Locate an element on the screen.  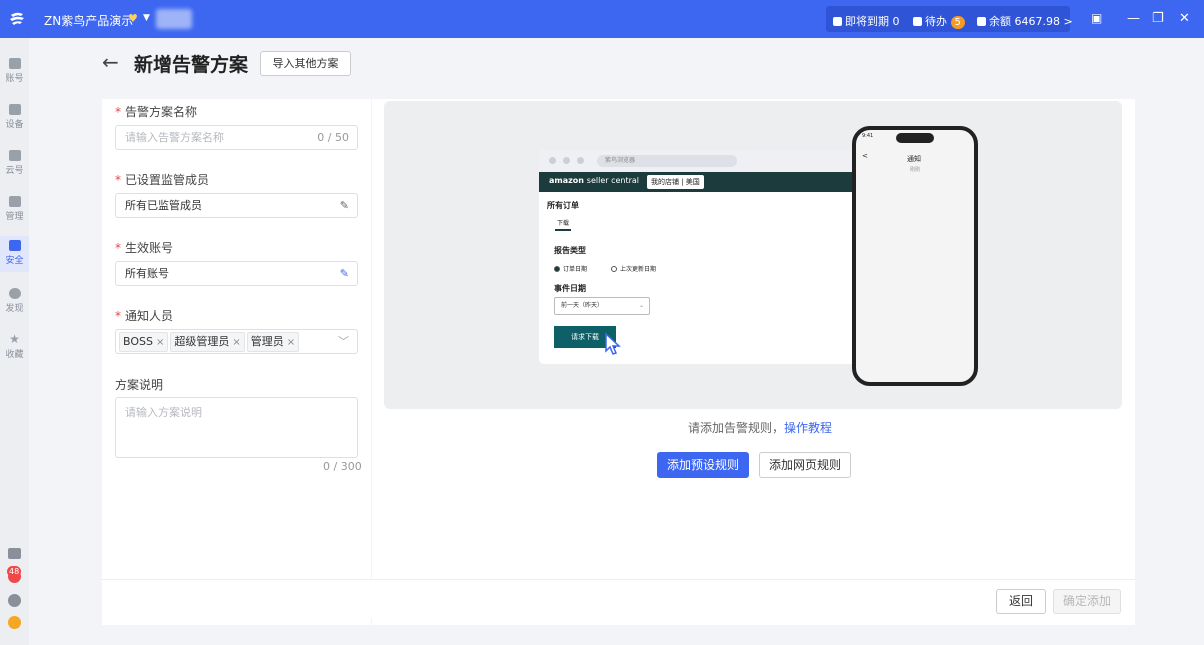
wallet-icon is located at coordinates (981, 21).